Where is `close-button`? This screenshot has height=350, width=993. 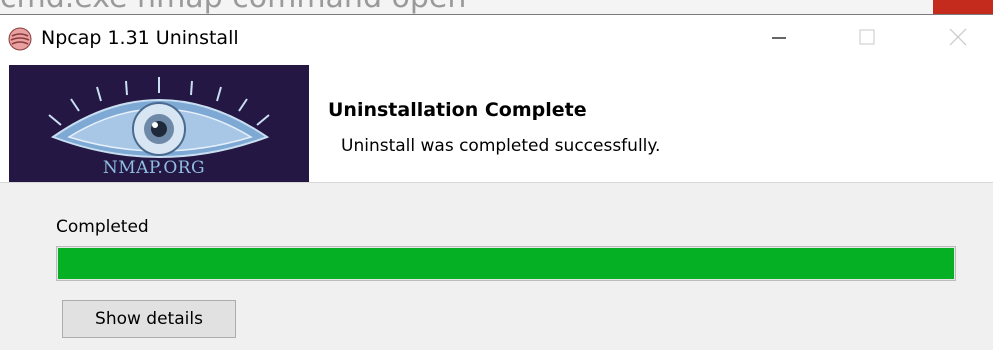
close-button is located at coordinates (958, 39).